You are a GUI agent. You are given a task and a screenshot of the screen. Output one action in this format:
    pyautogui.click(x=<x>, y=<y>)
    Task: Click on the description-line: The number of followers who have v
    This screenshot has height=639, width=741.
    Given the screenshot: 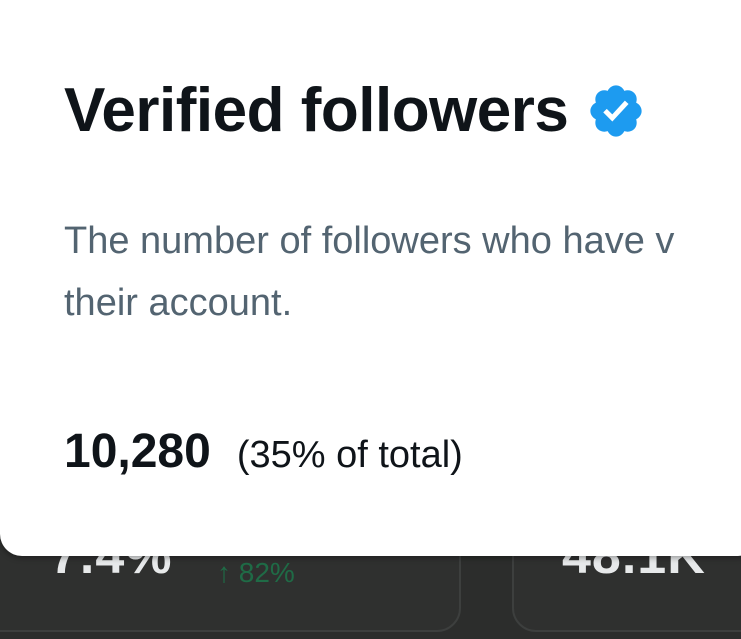 What is the action you would take?
    pyautogui.click(x=369, y=241)
    